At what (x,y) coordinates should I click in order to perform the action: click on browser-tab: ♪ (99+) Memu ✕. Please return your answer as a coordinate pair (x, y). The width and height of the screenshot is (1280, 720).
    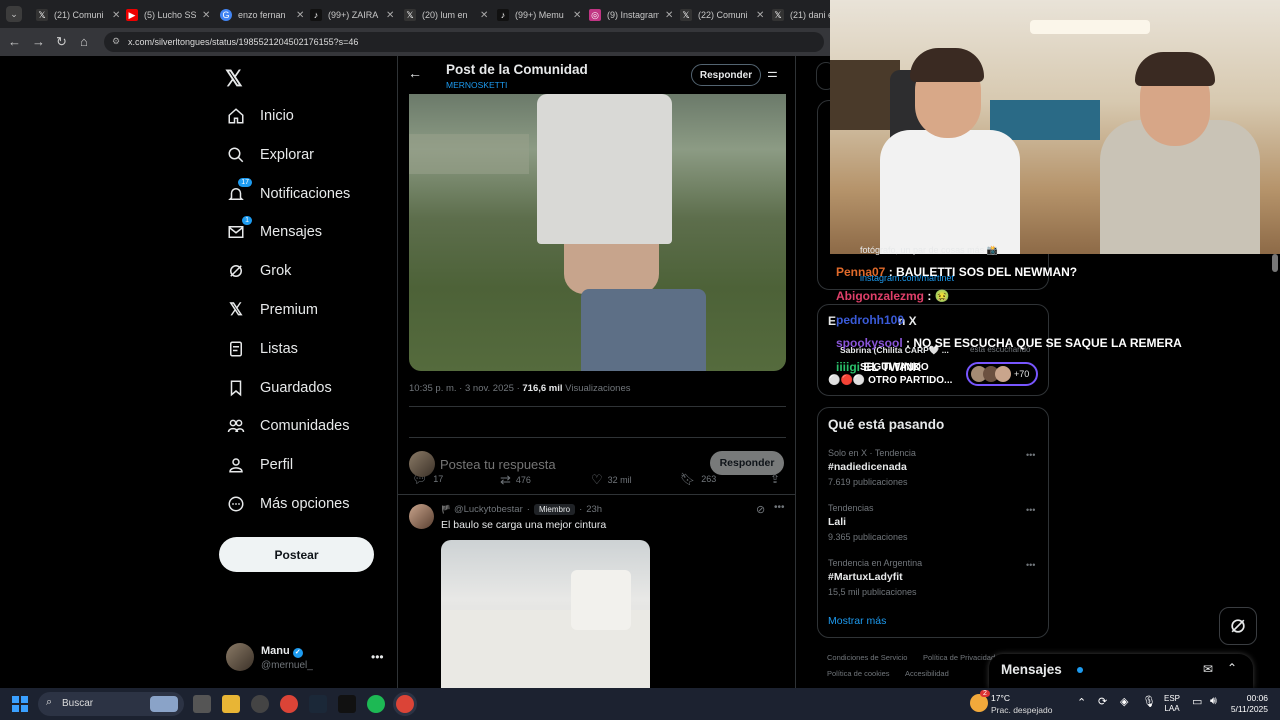
    Looking at the image, I should click on (536, 15).